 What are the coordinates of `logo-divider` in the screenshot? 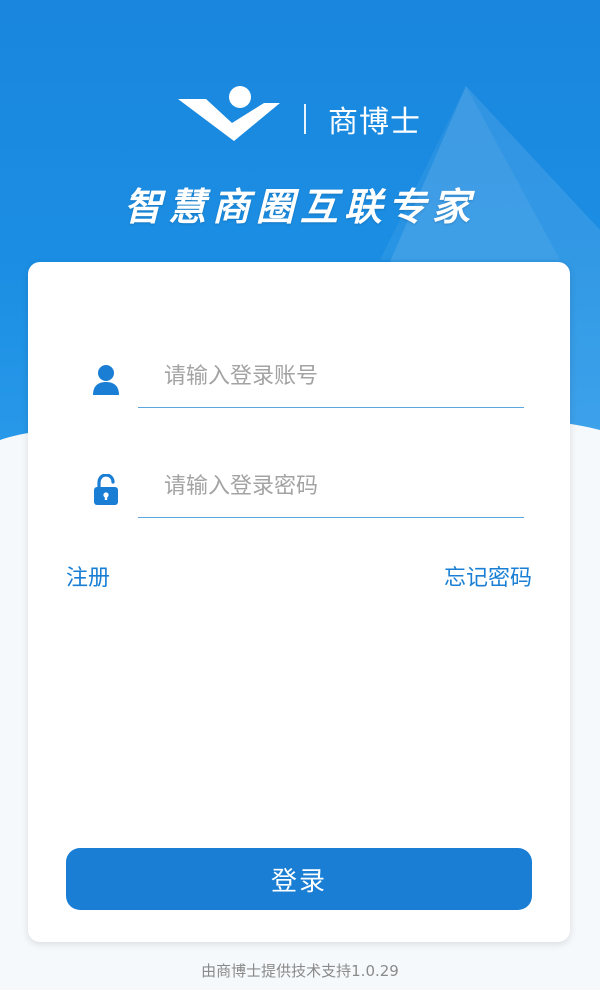 It's located at (305, 119).